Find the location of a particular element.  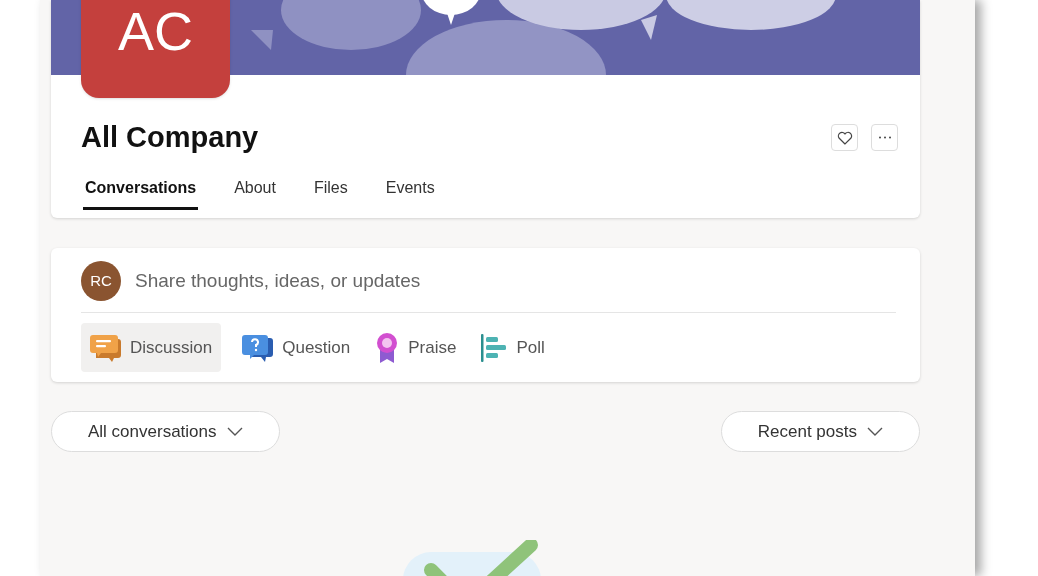

group-initials: AC is located at coordinates (155, 31).